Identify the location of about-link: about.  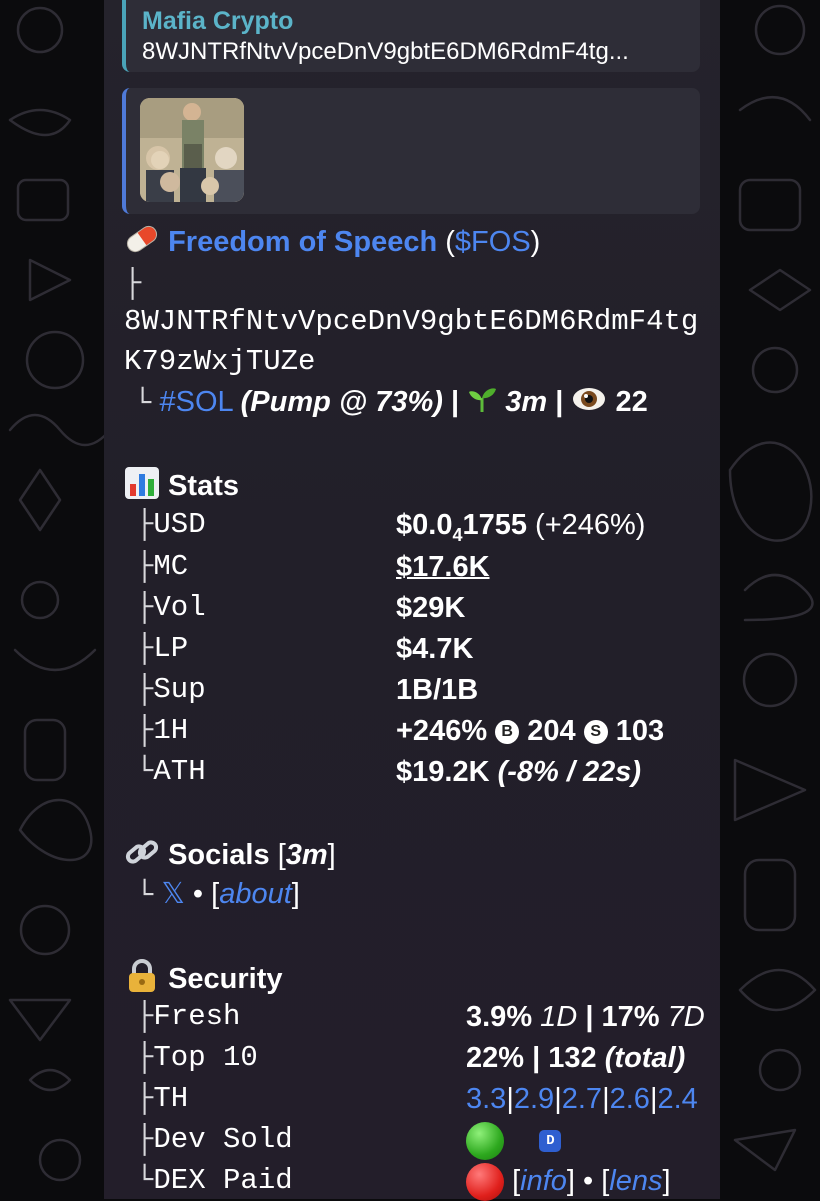
(255, 894).